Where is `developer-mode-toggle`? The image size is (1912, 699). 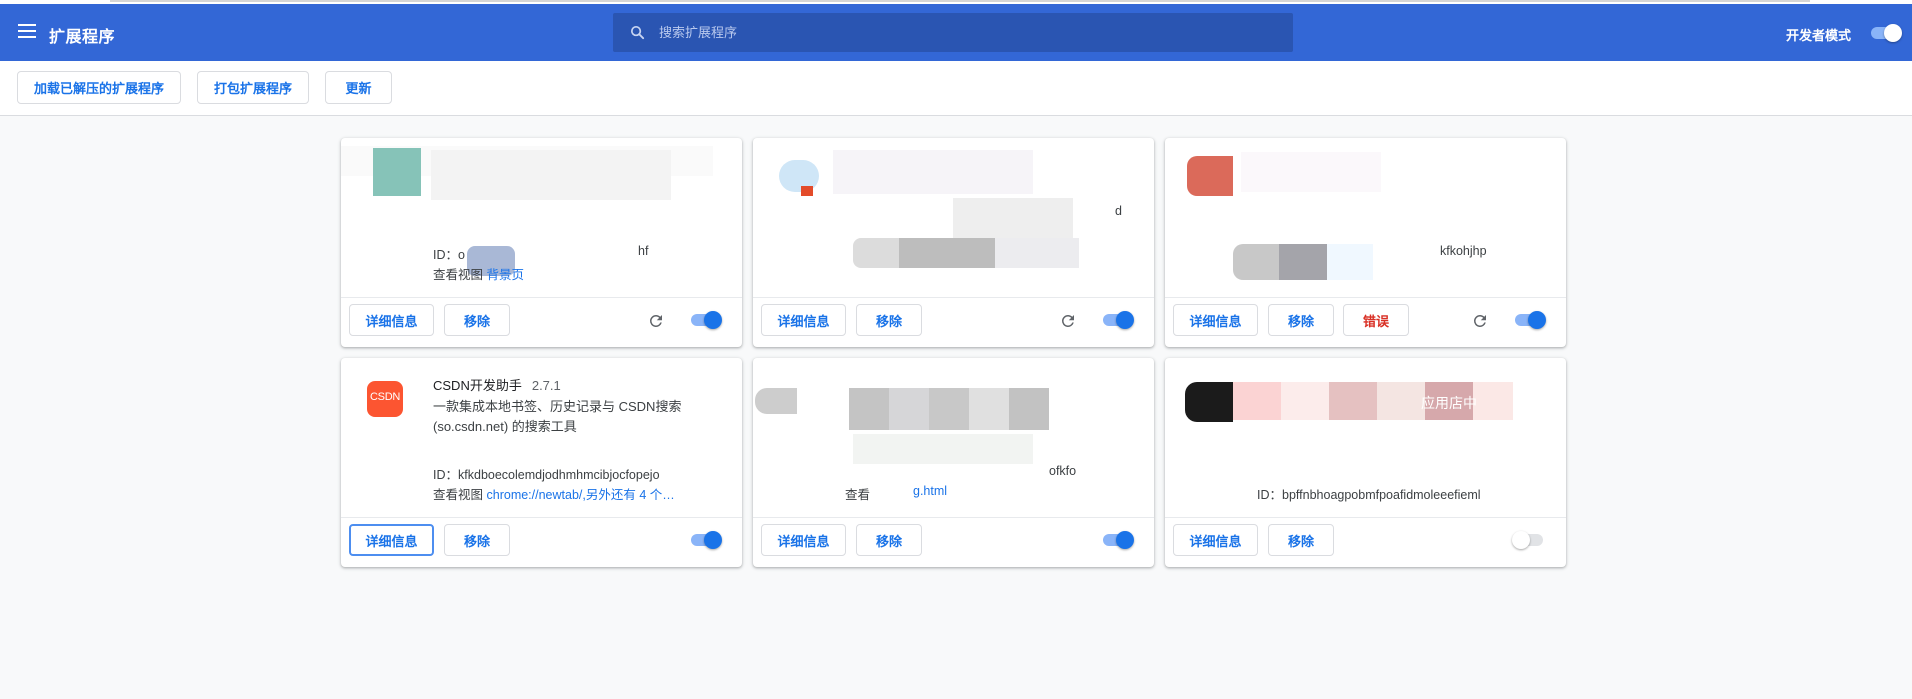
developer-mode-toggle is located at coordinates (1885, 33).